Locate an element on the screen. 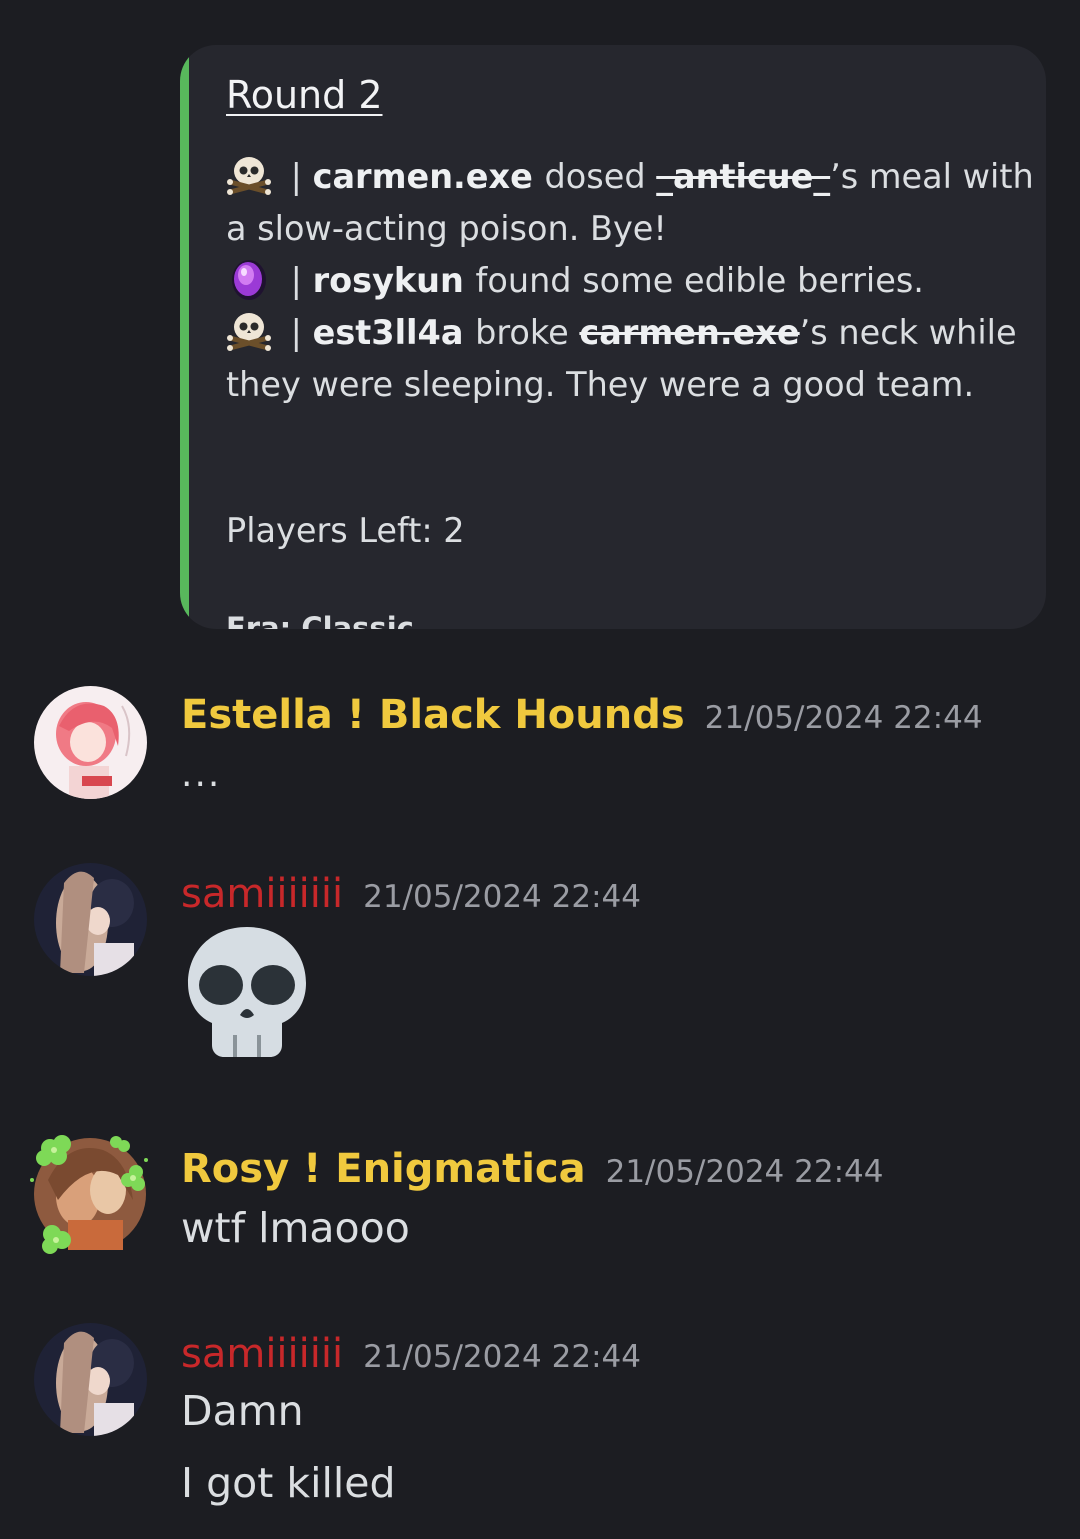 This screenshot has height=1539, width=1080. embed-event-continuation: a slow-acting poison. Bye! is located at coordinates (446, 228).